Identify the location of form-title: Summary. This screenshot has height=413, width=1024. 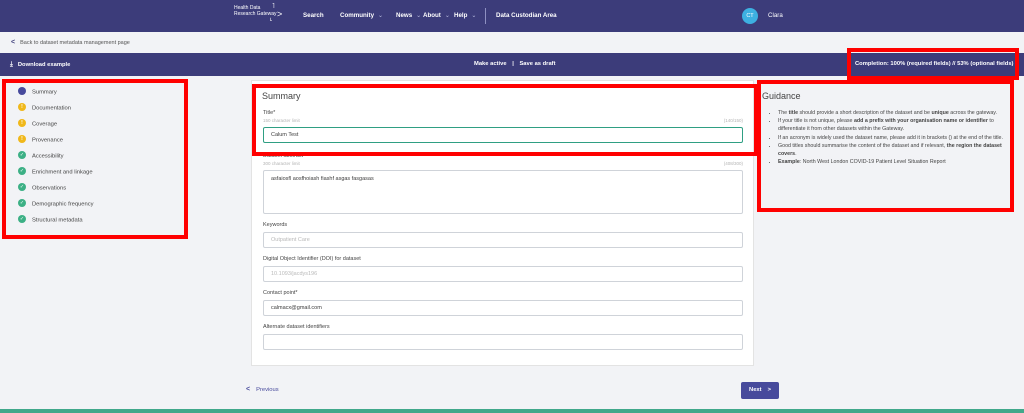
(281, 96).